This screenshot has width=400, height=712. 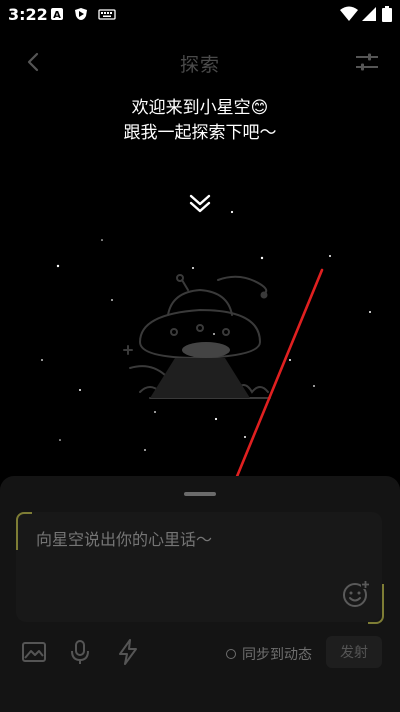 I want to click on image-icon, so click(x=34, y=652).